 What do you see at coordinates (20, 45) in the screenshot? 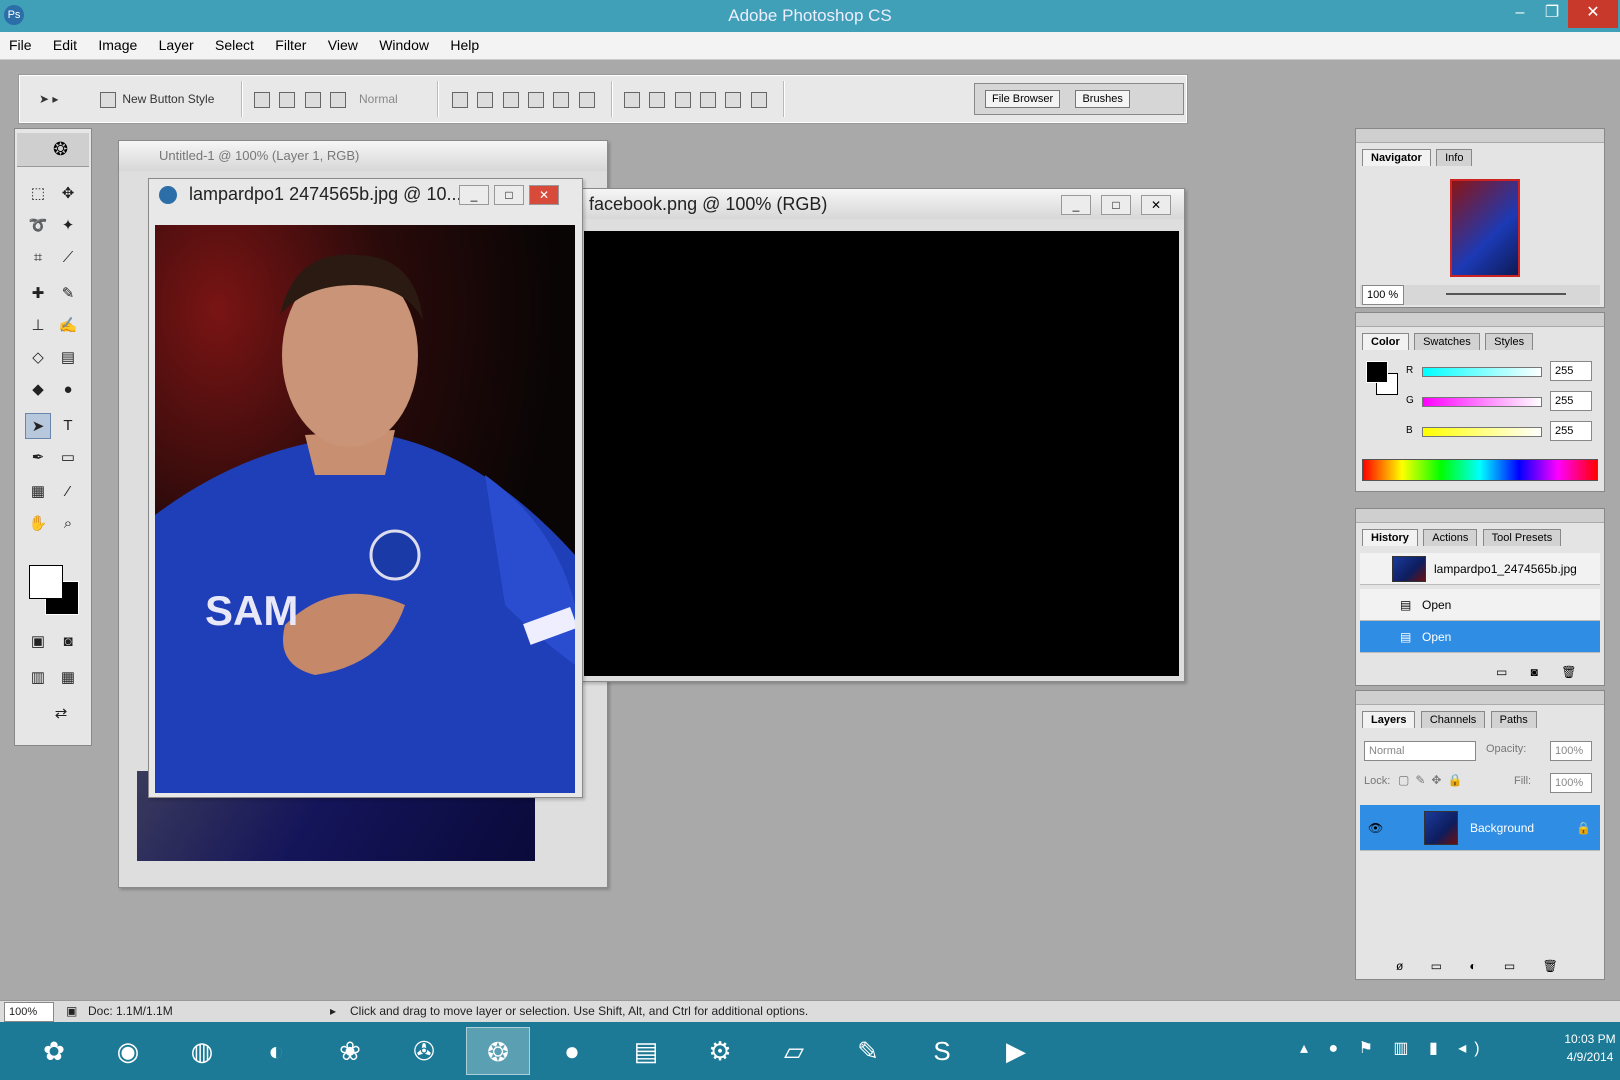
I see `menu-file: File` at bounding box center [20, 45].